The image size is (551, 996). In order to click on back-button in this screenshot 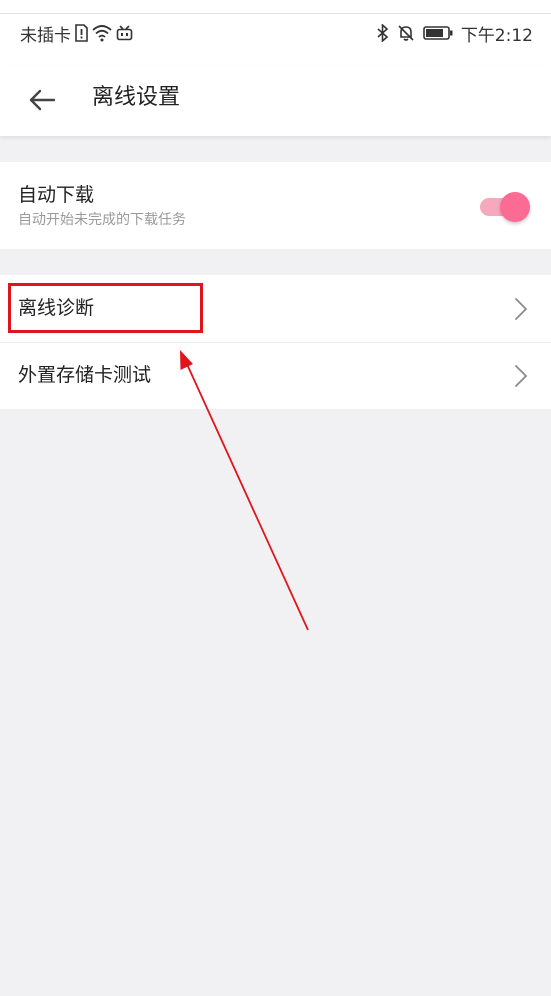, I will do `click(42, 100)`.